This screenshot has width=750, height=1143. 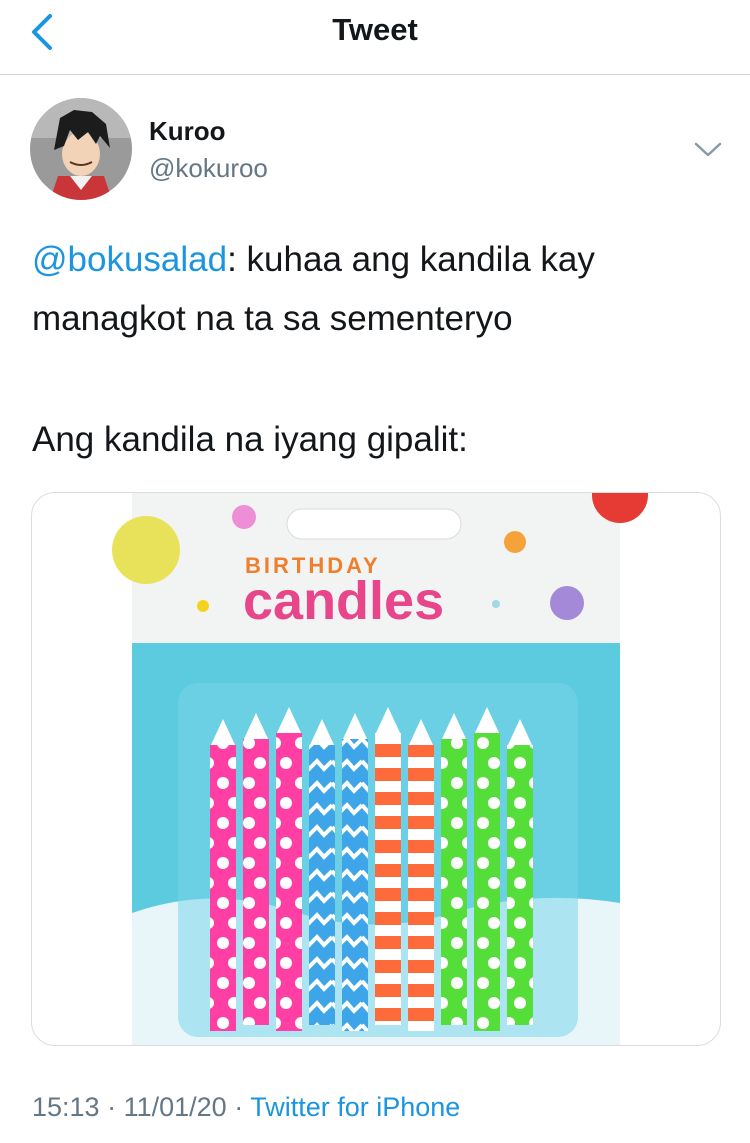 What do you see at coordinates (129, 259) in the screenshot?
I see `mention-link: @bokusalad` at bounding box center [129, 259].